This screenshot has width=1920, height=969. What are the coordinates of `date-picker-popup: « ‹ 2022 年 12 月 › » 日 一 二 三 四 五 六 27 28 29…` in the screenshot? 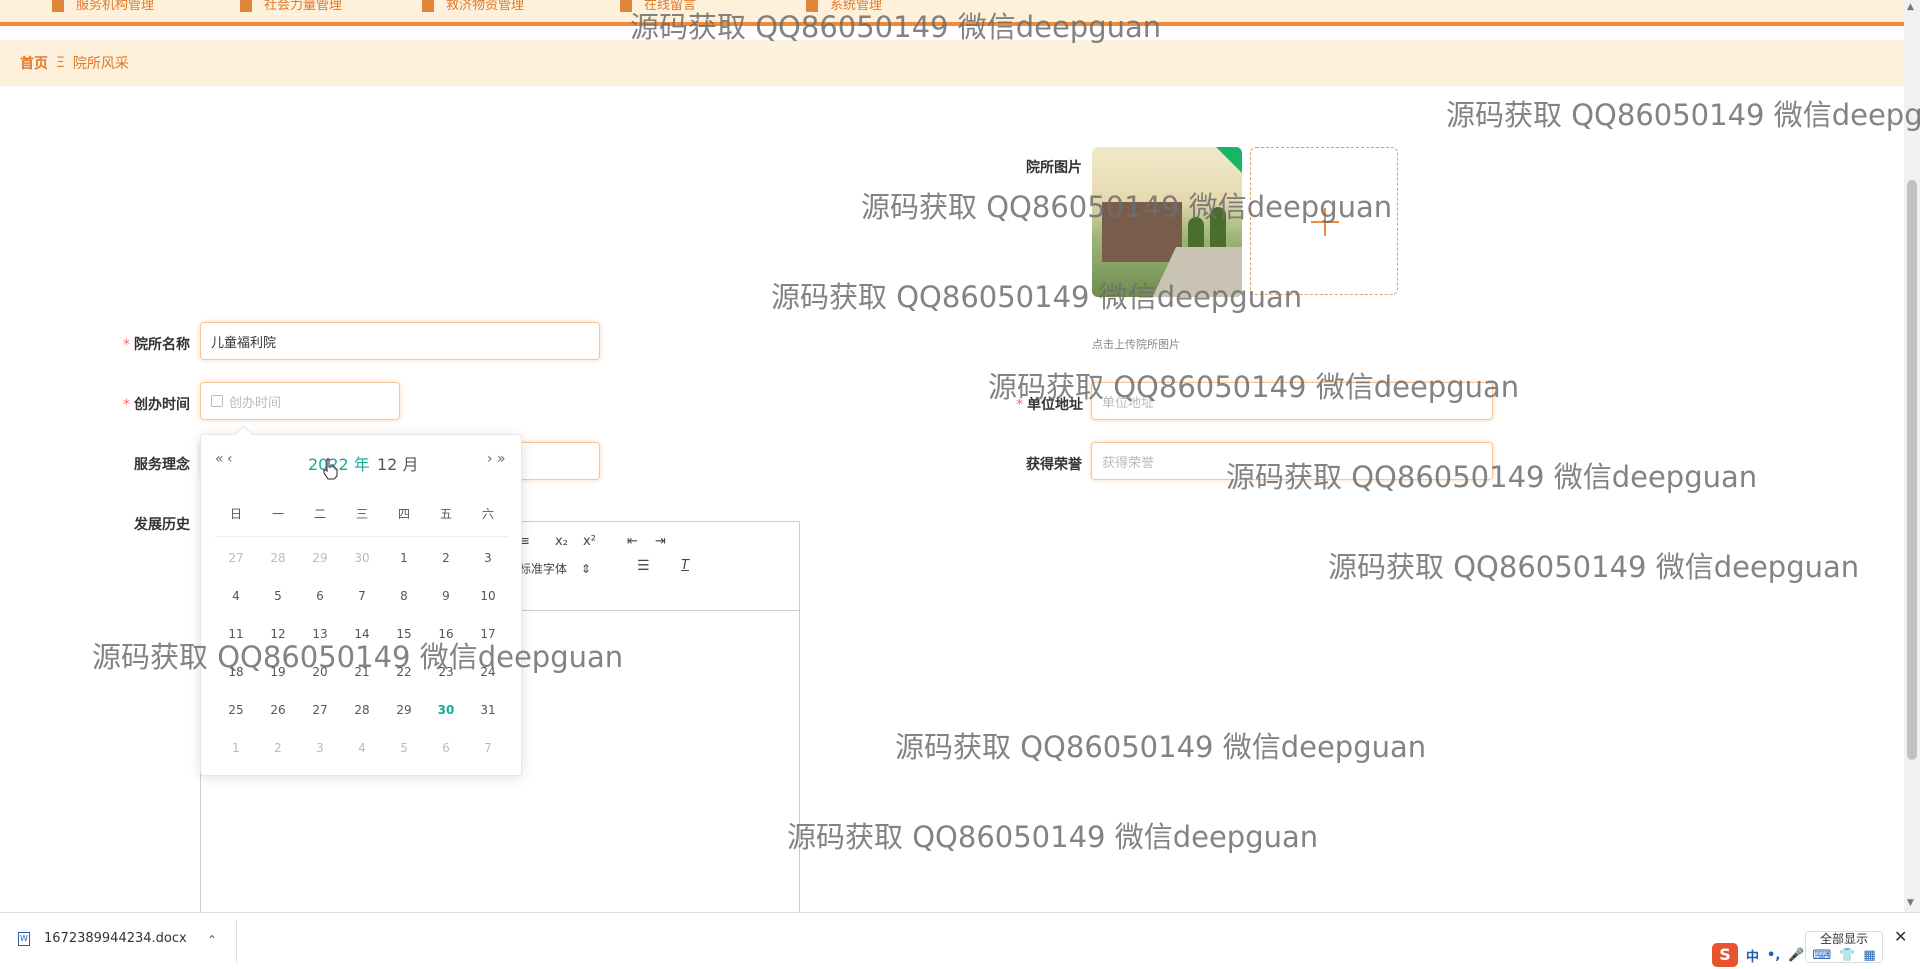 It's located at (361, 600).